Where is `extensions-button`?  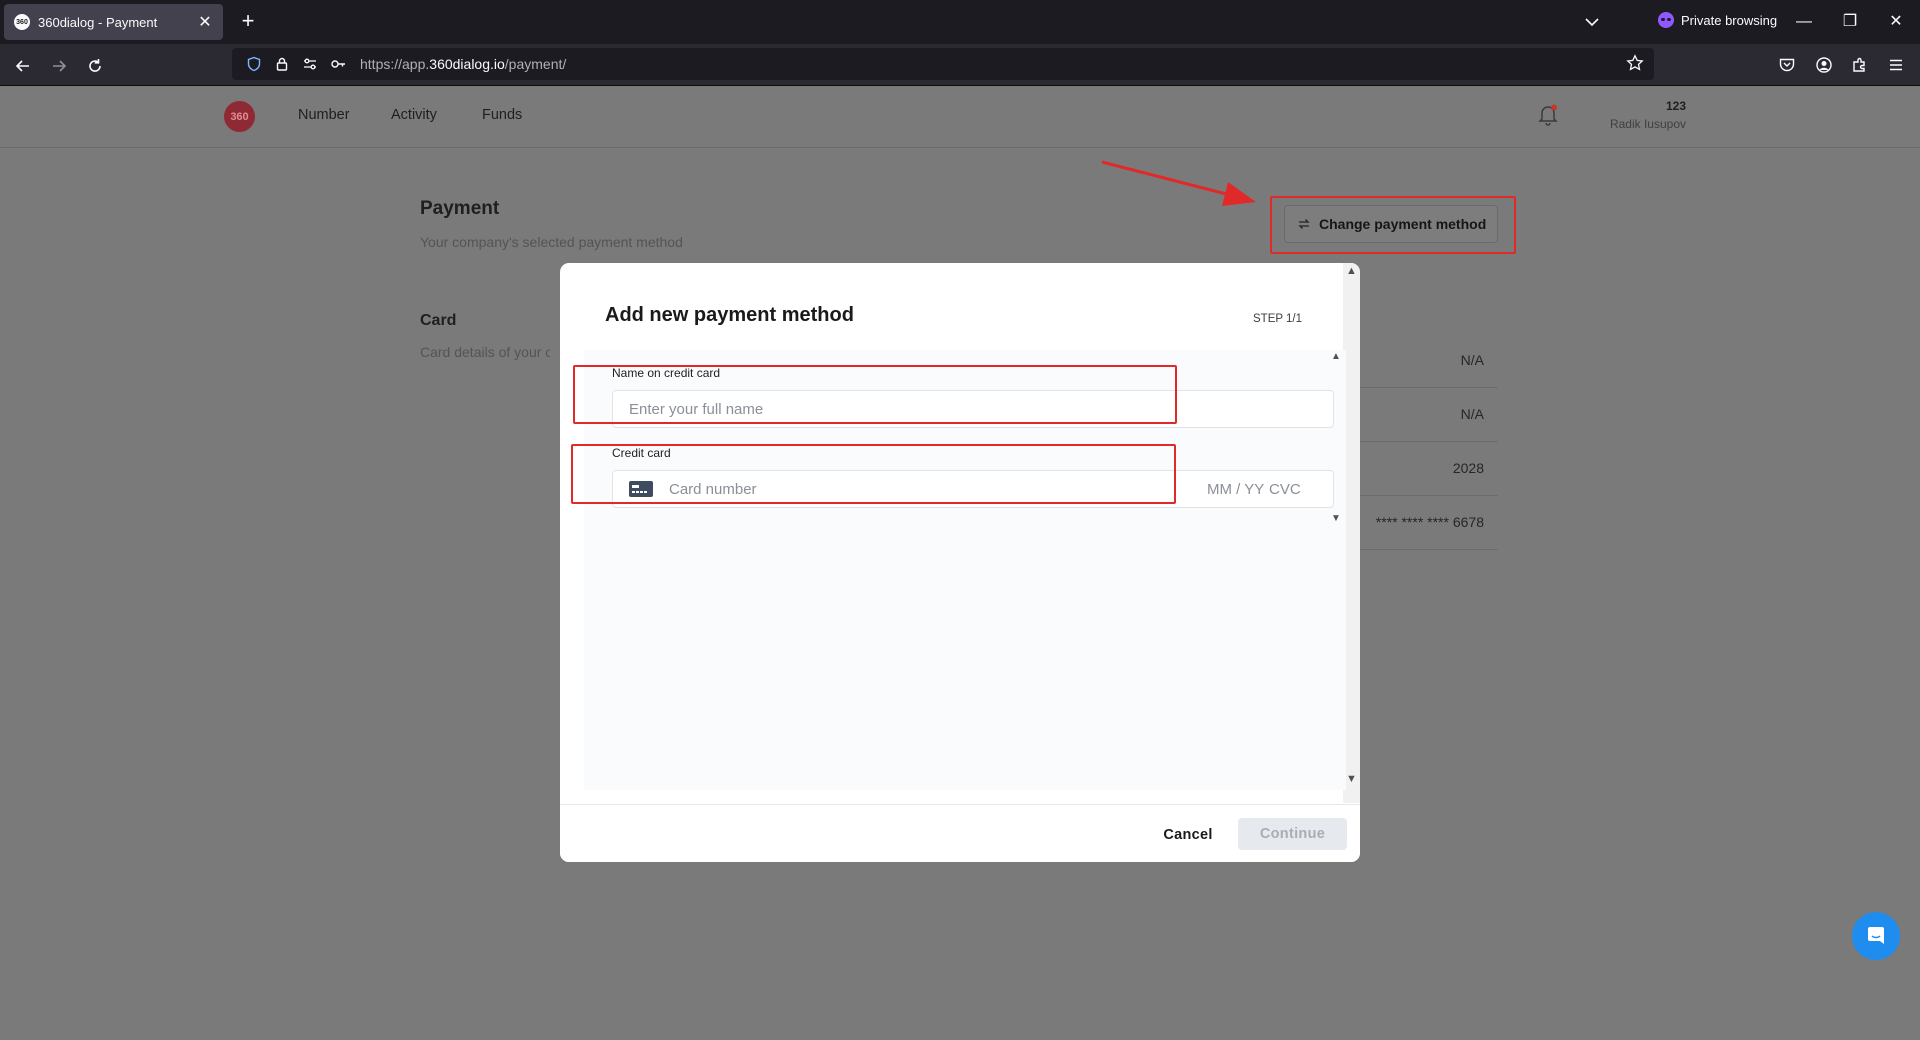
extensions-button is located at coordinates (1860, 65).